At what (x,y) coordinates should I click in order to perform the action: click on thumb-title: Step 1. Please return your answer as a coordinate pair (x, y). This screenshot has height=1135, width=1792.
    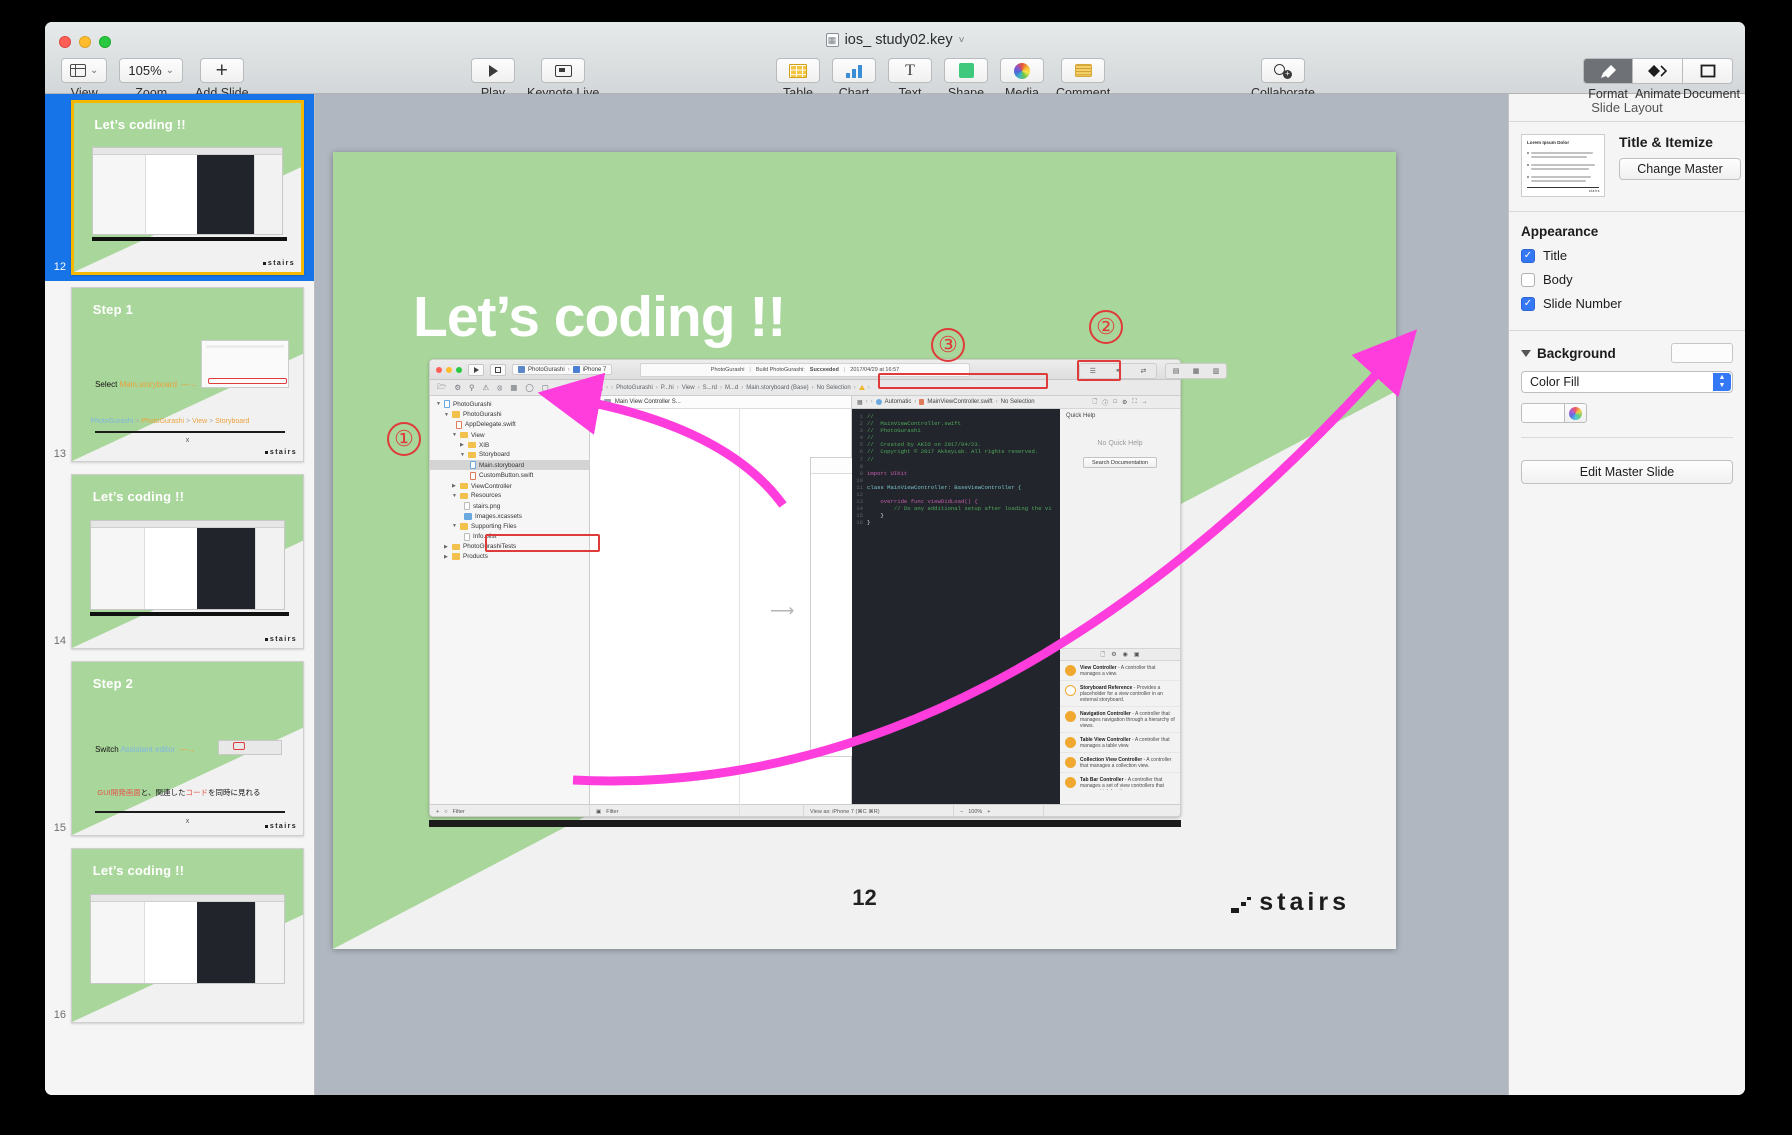
    Looking at the image, I should click on (112, 309).